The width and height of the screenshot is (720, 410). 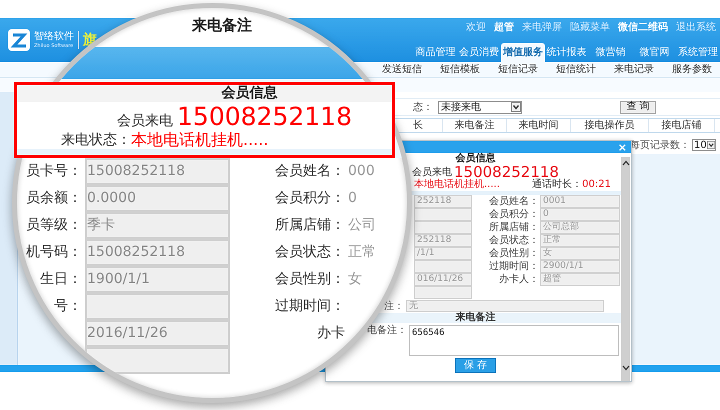 What do you see at coordinates (576, 70) in the screenshot?
I see `subnav-link: 短信统计` at bounding box center [576, 70].